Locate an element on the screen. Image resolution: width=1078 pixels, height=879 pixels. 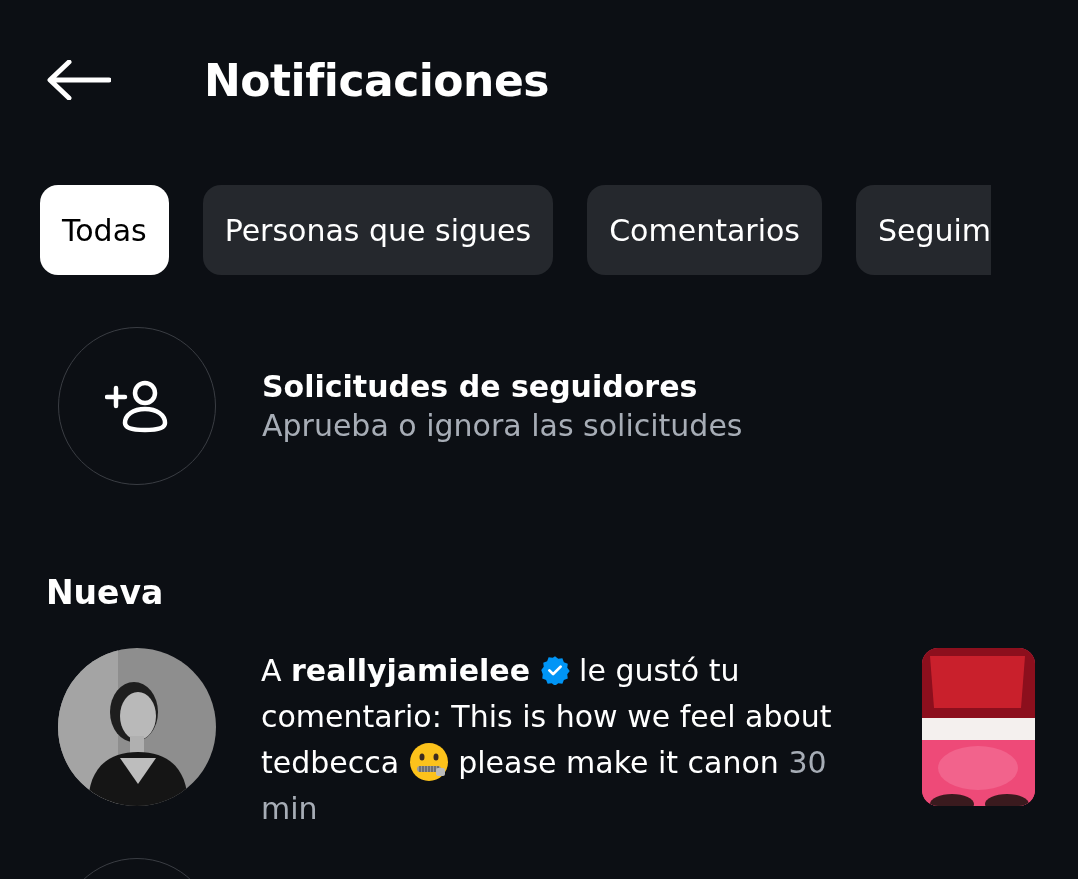
filter-tab: Todas is located at coordinates (104, 230).